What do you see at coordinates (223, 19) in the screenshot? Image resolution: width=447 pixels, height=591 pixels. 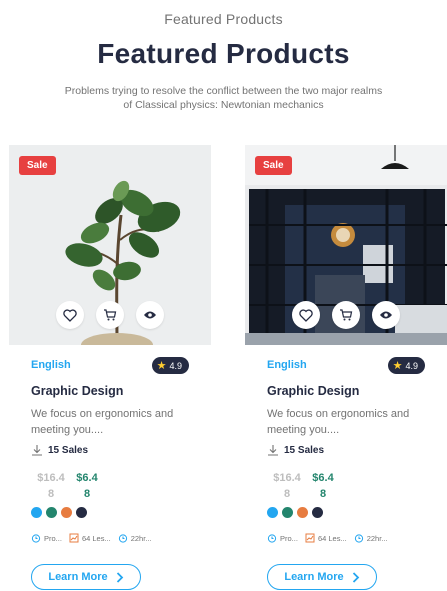 I see `section-eyebrow: Featured Products` at bounding box center [223, 19].